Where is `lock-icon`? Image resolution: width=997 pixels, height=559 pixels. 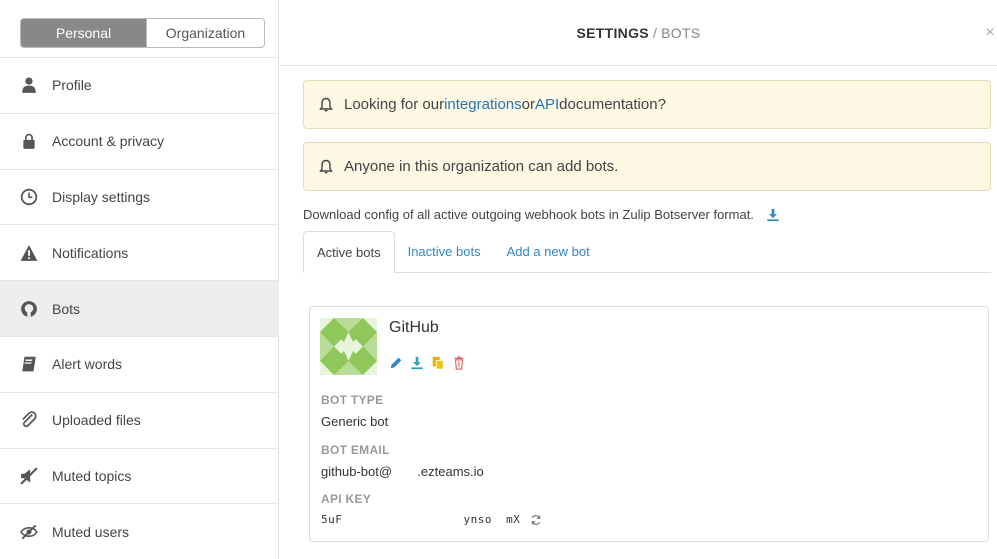
lock-icon is located at coordinates (29, 141).